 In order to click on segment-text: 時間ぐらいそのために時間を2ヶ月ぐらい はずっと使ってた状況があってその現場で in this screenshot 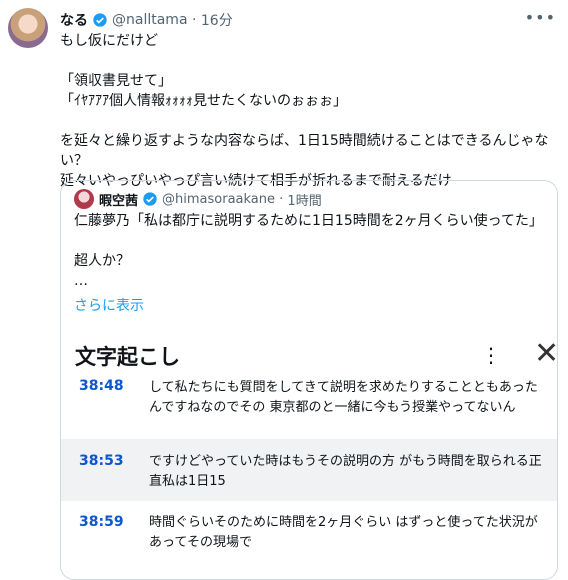, I will do `click(343, 532)`.